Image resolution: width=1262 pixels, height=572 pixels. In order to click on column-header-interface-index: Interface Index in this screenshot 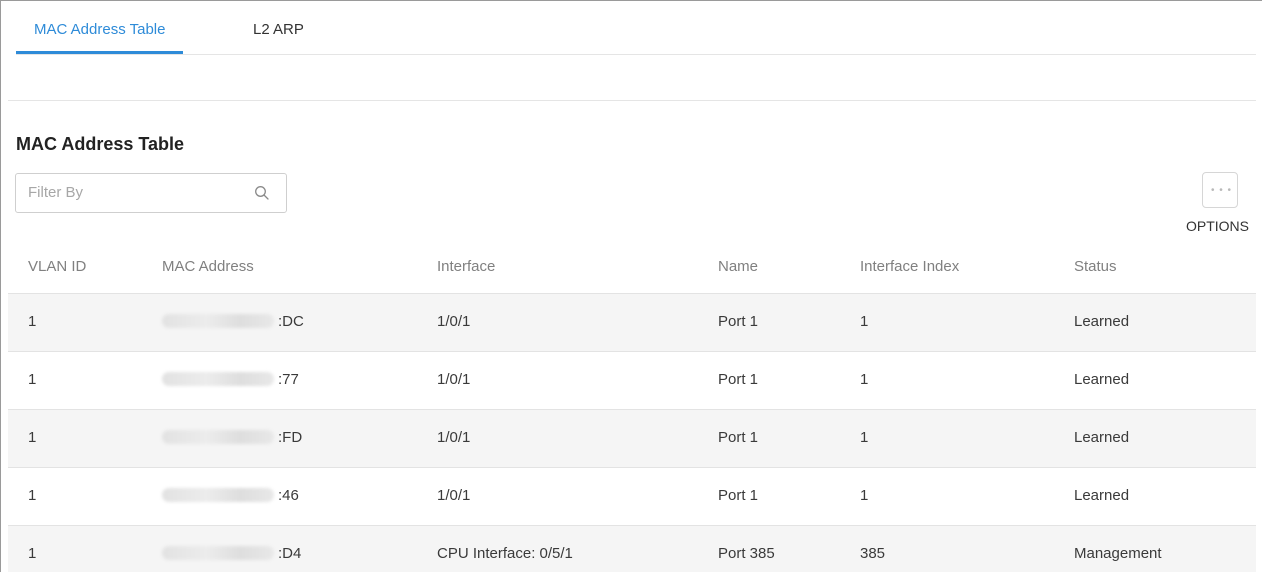, I will do `click(909, 266)`.